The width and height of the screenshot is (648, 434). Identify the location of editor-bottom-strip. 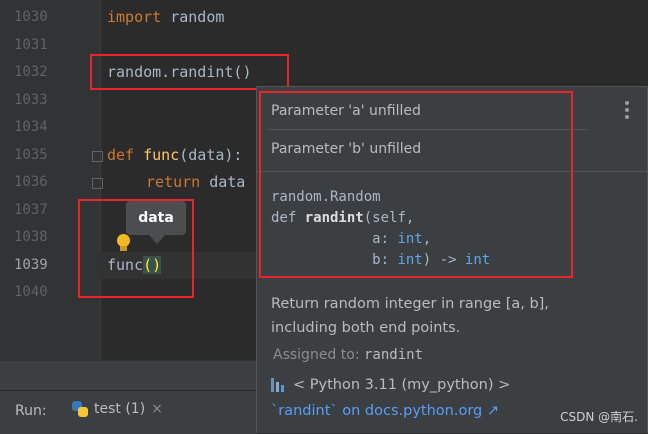
(128, 375).